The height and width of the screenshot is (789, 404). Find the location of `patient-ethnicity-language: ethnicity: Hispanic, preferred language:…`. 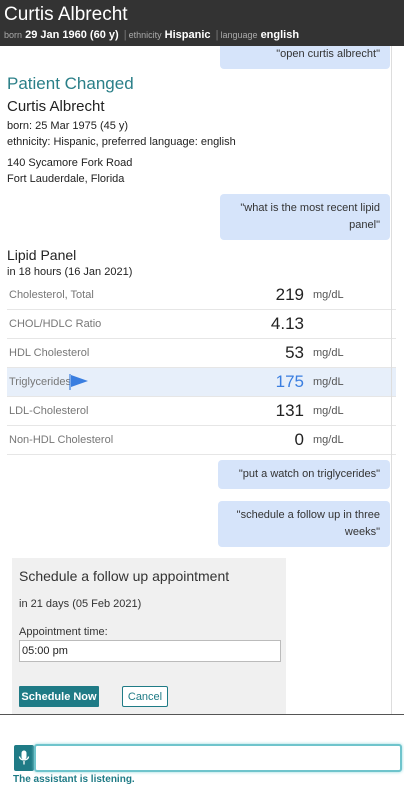

patient-ethnicity-language: ethnicity: Hispanic, preferred language:… is located at coordinates (121, 142).